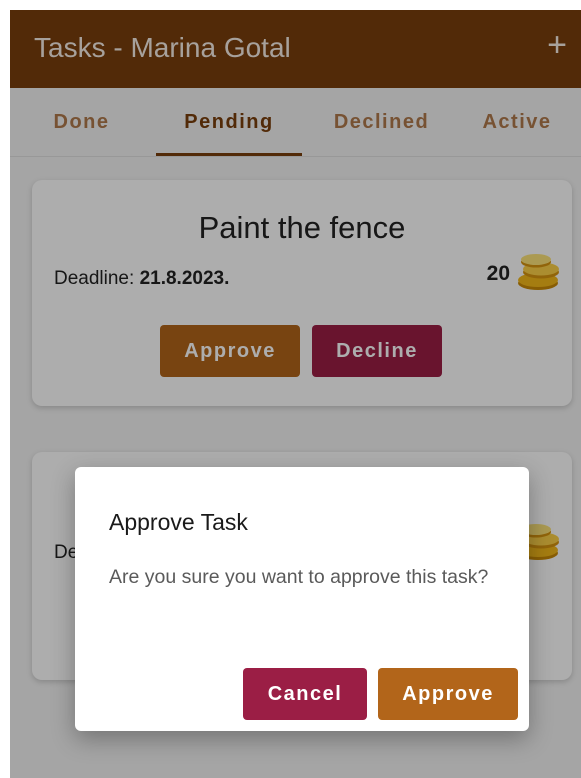 This screenshot has height=778, width=581. What do you see at coordinates (448, 694) in the screenshot?
I see `confirm-approve-button: Approve` at bounding box center [448, 694].